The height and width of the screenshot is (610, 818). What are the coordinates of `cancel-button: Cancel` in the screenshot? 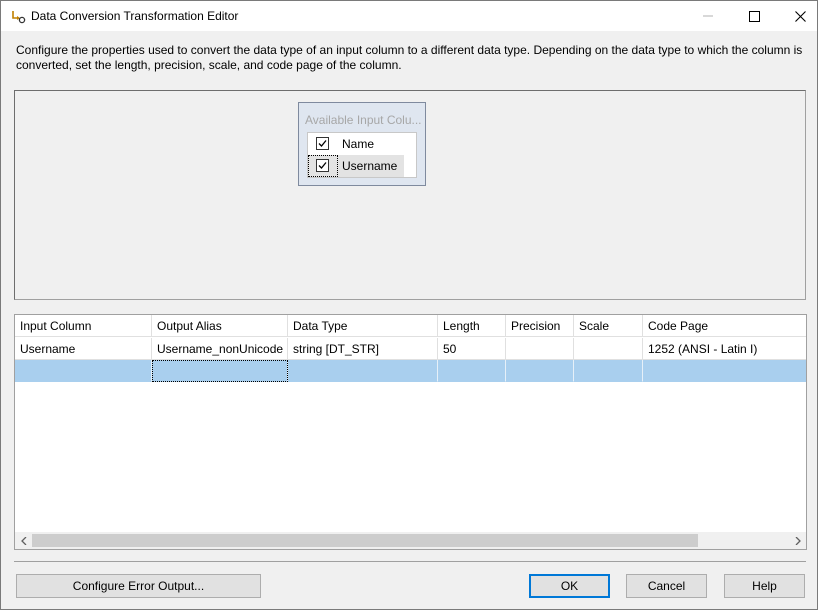 It's located at (666, 586).